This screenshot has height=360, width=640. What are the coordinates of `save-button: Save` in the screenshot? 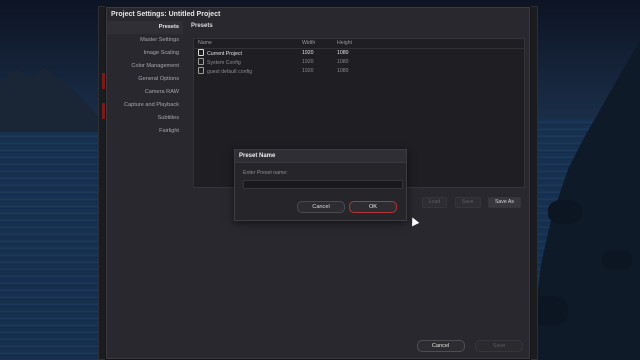 It's located at (499, 346).